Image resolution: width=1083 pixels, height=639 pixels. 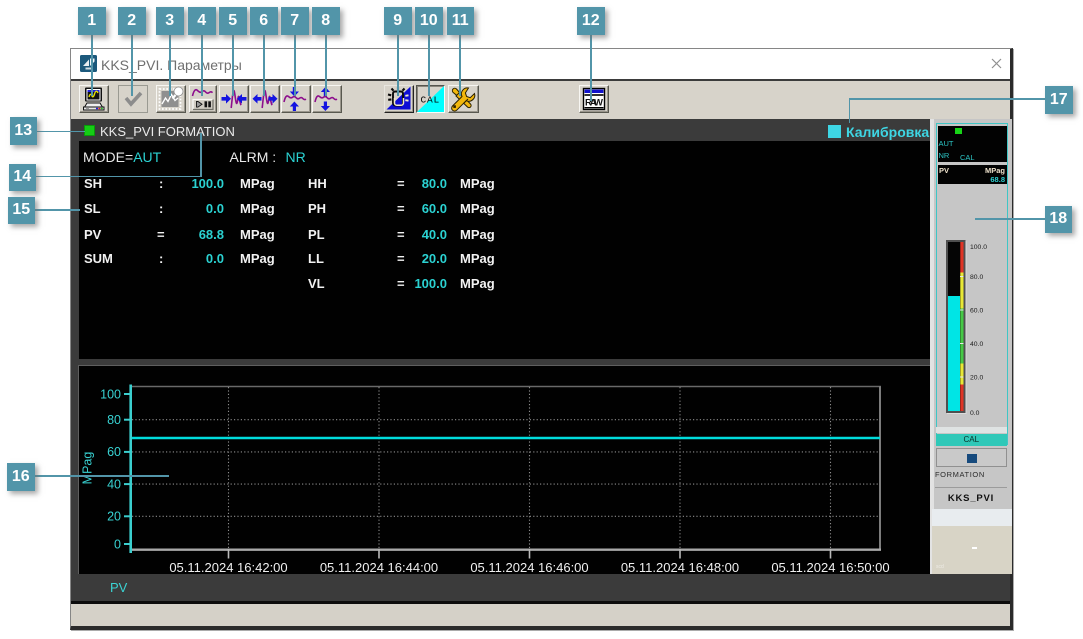 What do you see at coordinates (379, 567) in the screenshot?
I see `svg-text: 05.11.2024 16:44:00` at bounding box center [379, 567].